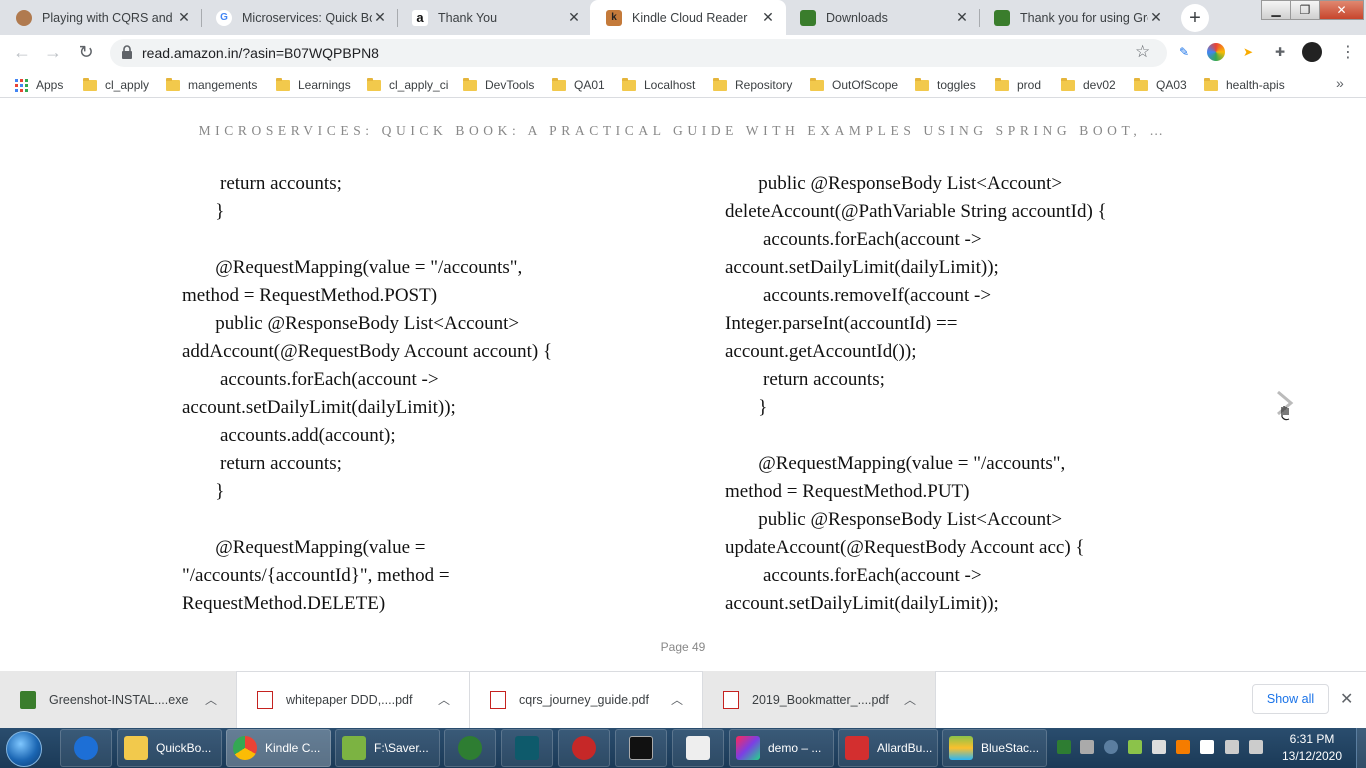 The height and width of the screenshot is (768, 1366). Describe the element at coordinates (1312, 52) in the screenshot. I see `profile-avatar` at that location.